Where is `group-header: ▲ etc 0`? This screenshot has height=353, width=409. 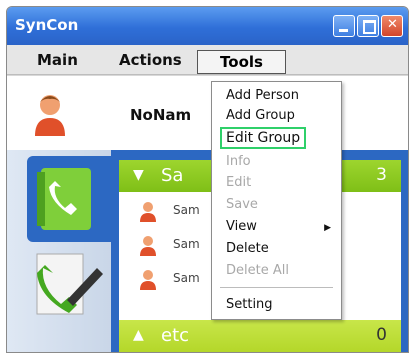
group-header: ▲ etc 0 is located at coordinates (260, 336).